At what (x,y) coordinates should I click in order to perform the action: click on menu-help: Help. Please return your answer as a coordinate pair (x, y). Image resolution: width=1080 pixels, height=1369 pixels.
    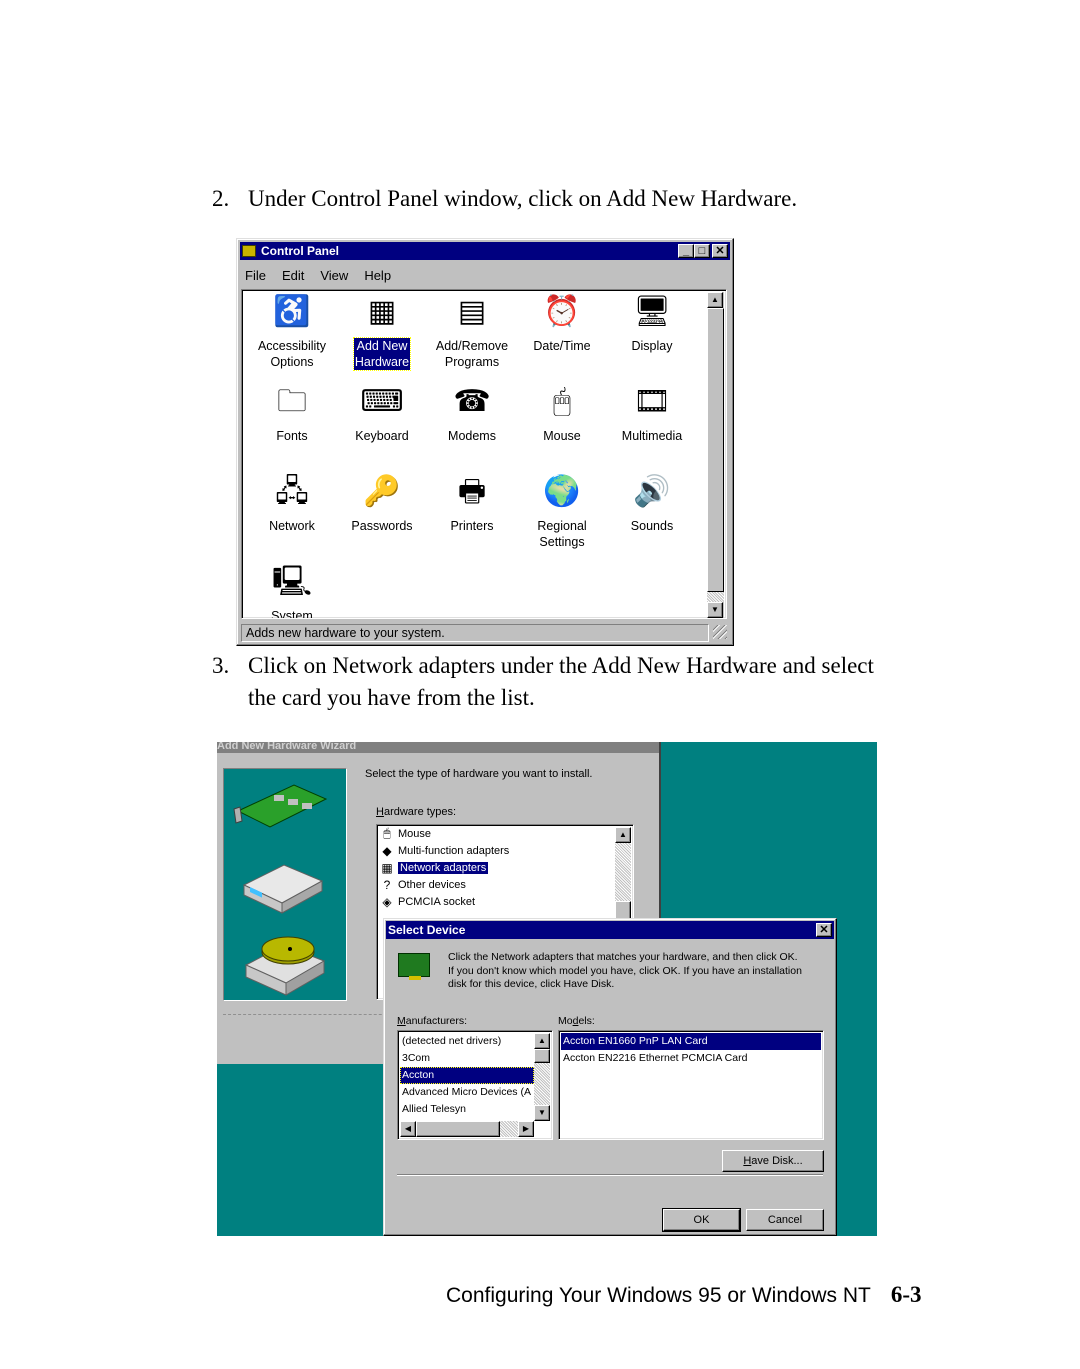
    Looking at the image, I should click on (377, 275).